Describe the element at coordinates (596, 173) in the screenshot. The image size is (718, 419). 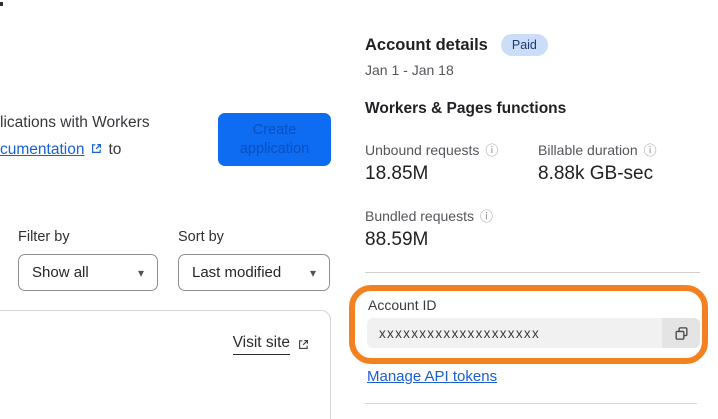
I see `metric-value: 8.88k GB-sec` at that location.